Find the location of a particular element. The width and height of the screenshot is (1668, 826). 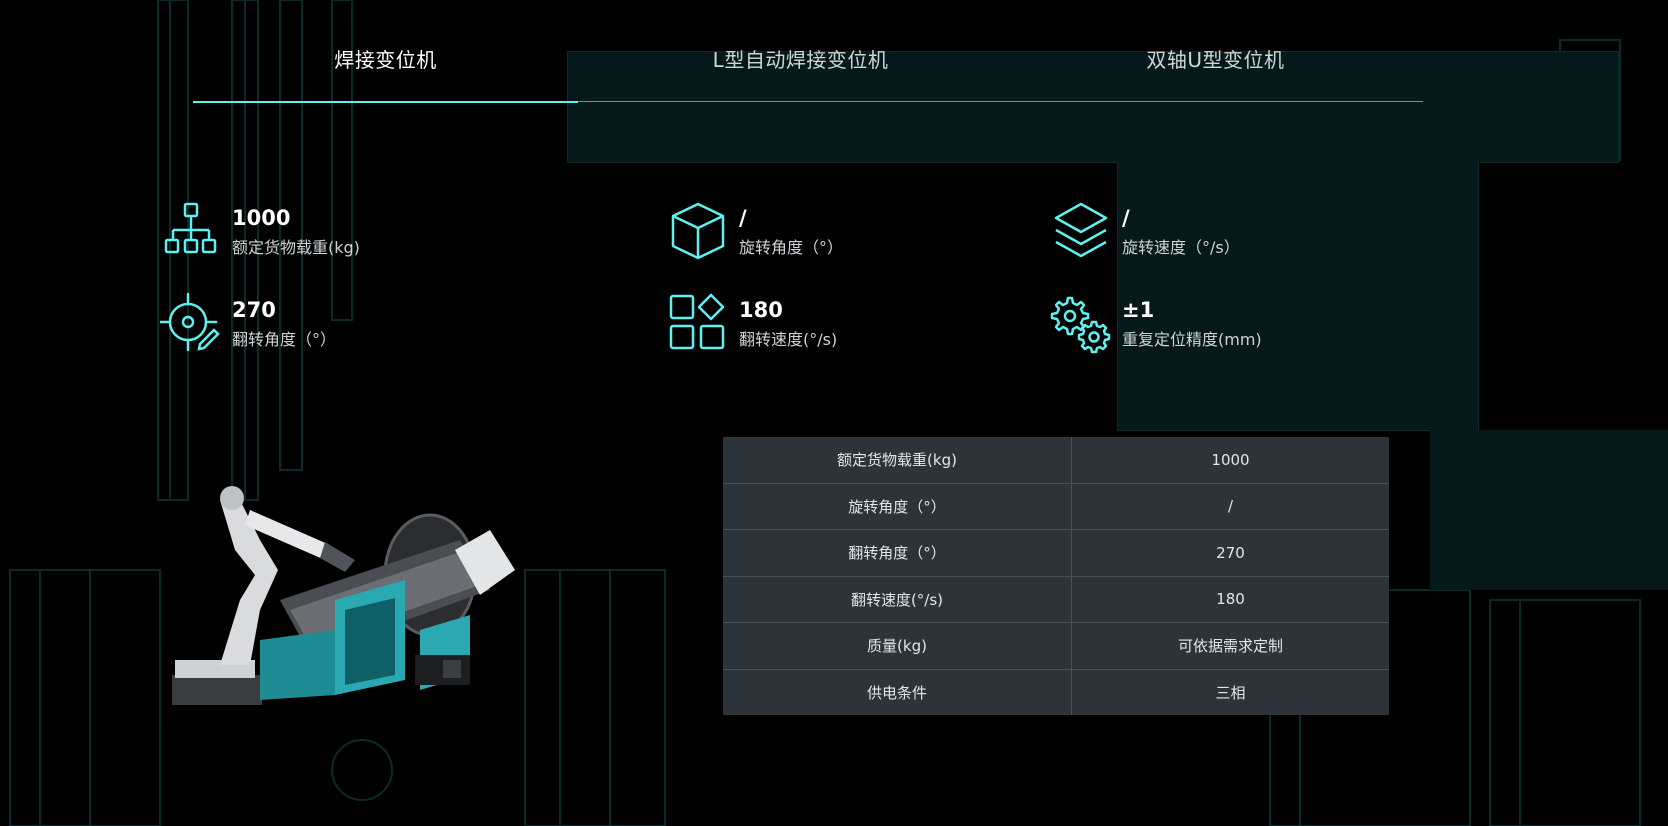

tab-l-type-positioner: L型自动焊接变位机 is located at coordinates (800, 73).